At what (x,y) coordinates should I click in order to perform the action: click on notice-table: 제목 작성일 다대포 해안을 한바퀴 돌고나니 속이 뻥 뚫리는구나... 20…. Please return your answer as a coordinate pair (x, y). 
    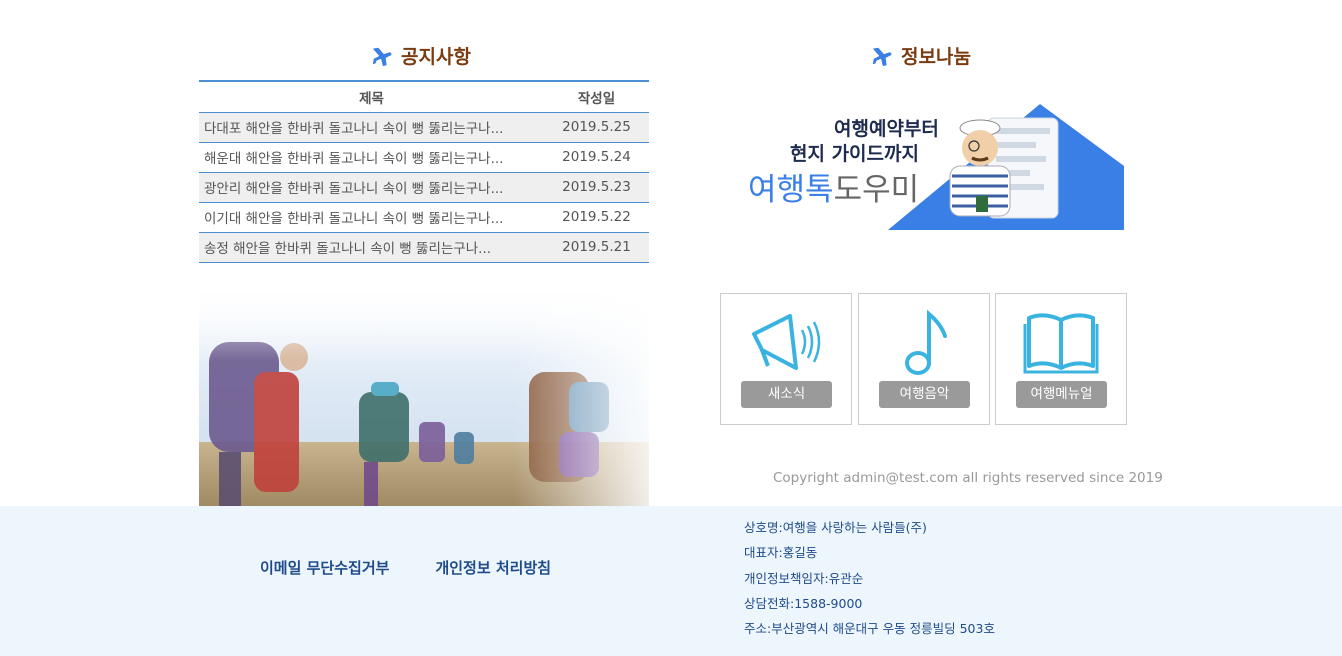
    Looking at the image, I should click on (424, 171).